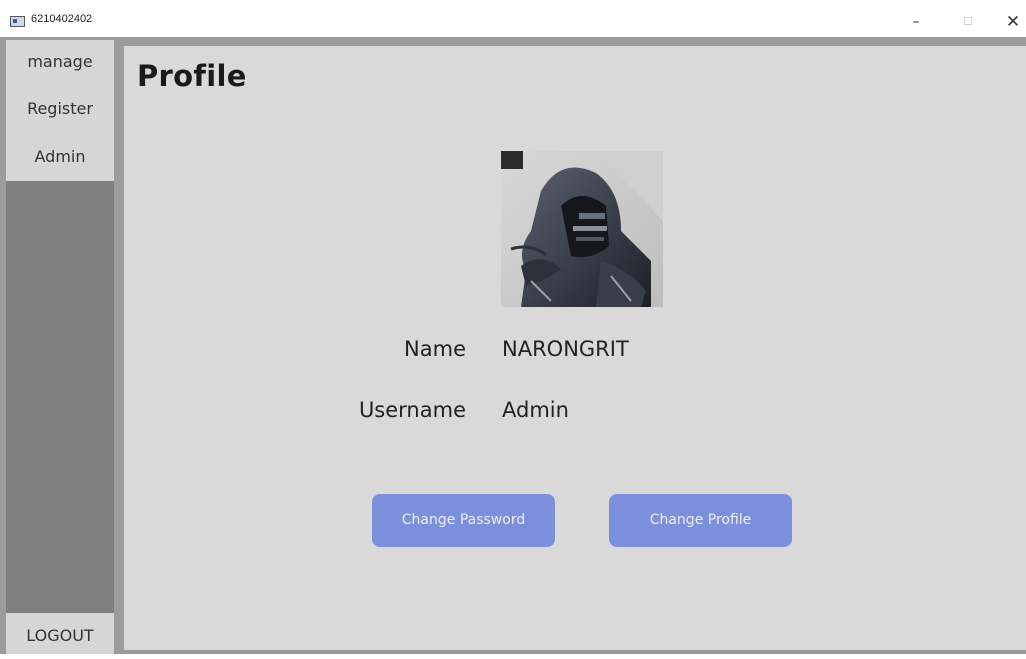 Image resolution: width=1026 pixels, height=659 pixels. I want to click on username-value: Admin, so click(535, 410).